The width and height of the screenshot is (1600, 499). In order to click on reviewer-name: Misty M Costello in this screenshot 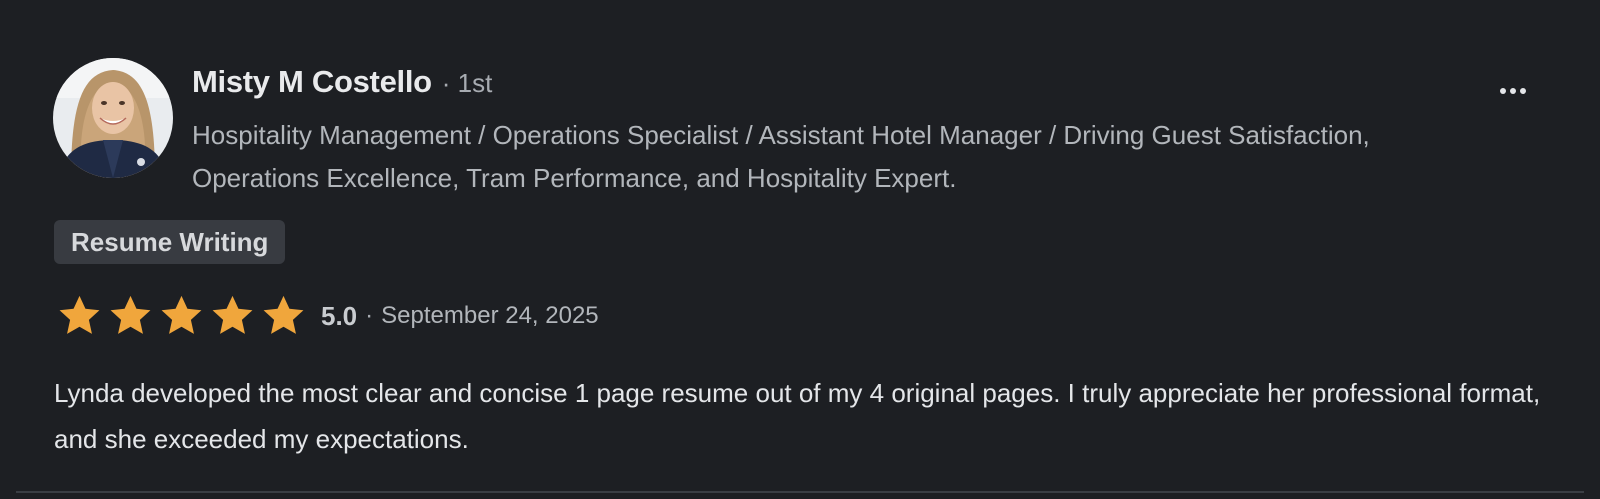, I will do `click(312, 82)`.